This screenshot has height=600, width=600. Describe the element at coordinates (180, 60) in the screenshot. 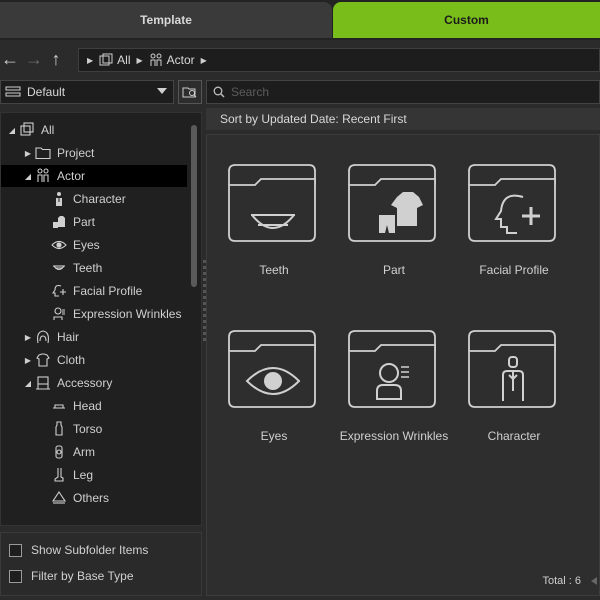

I see `breadcrumb-label: Actor` at that location.